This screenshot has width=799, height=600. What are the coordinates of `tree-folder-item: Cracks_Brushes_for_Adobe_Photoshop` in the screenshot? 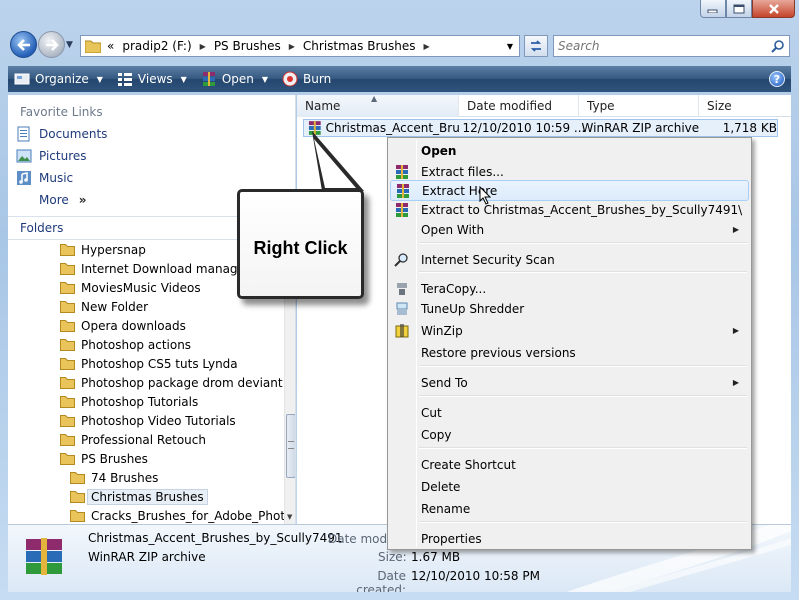 It's located at (151, 515).